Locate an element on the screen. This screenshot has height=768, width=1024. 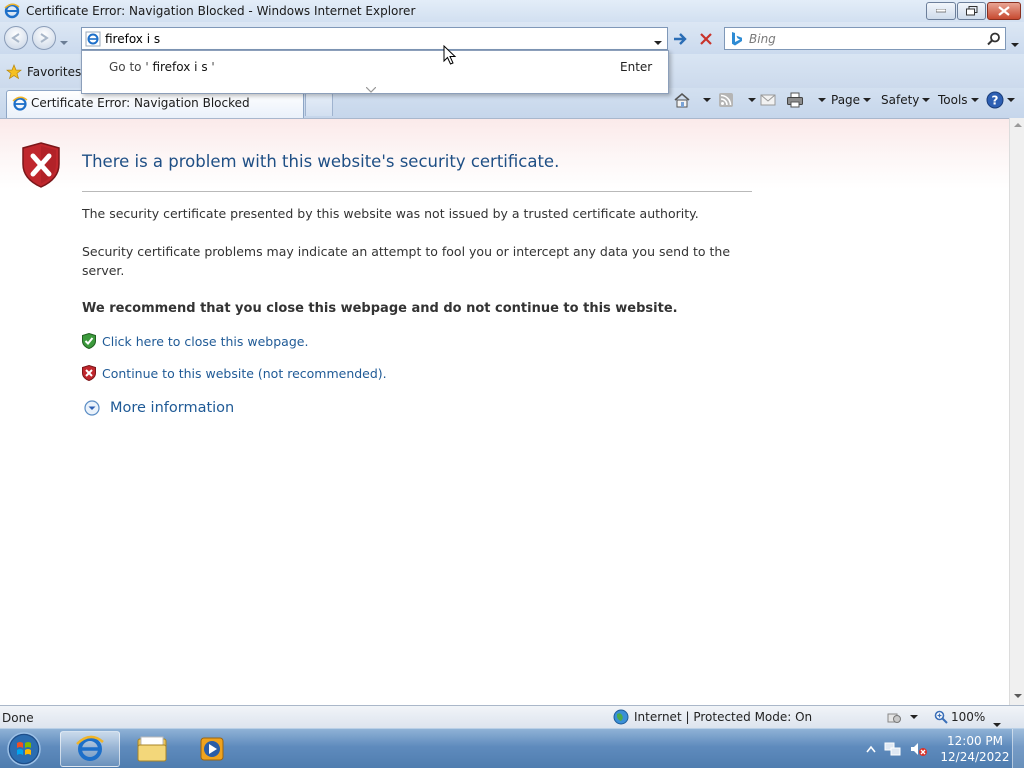
taskbar-media-player is located at coordinates (212, 749).